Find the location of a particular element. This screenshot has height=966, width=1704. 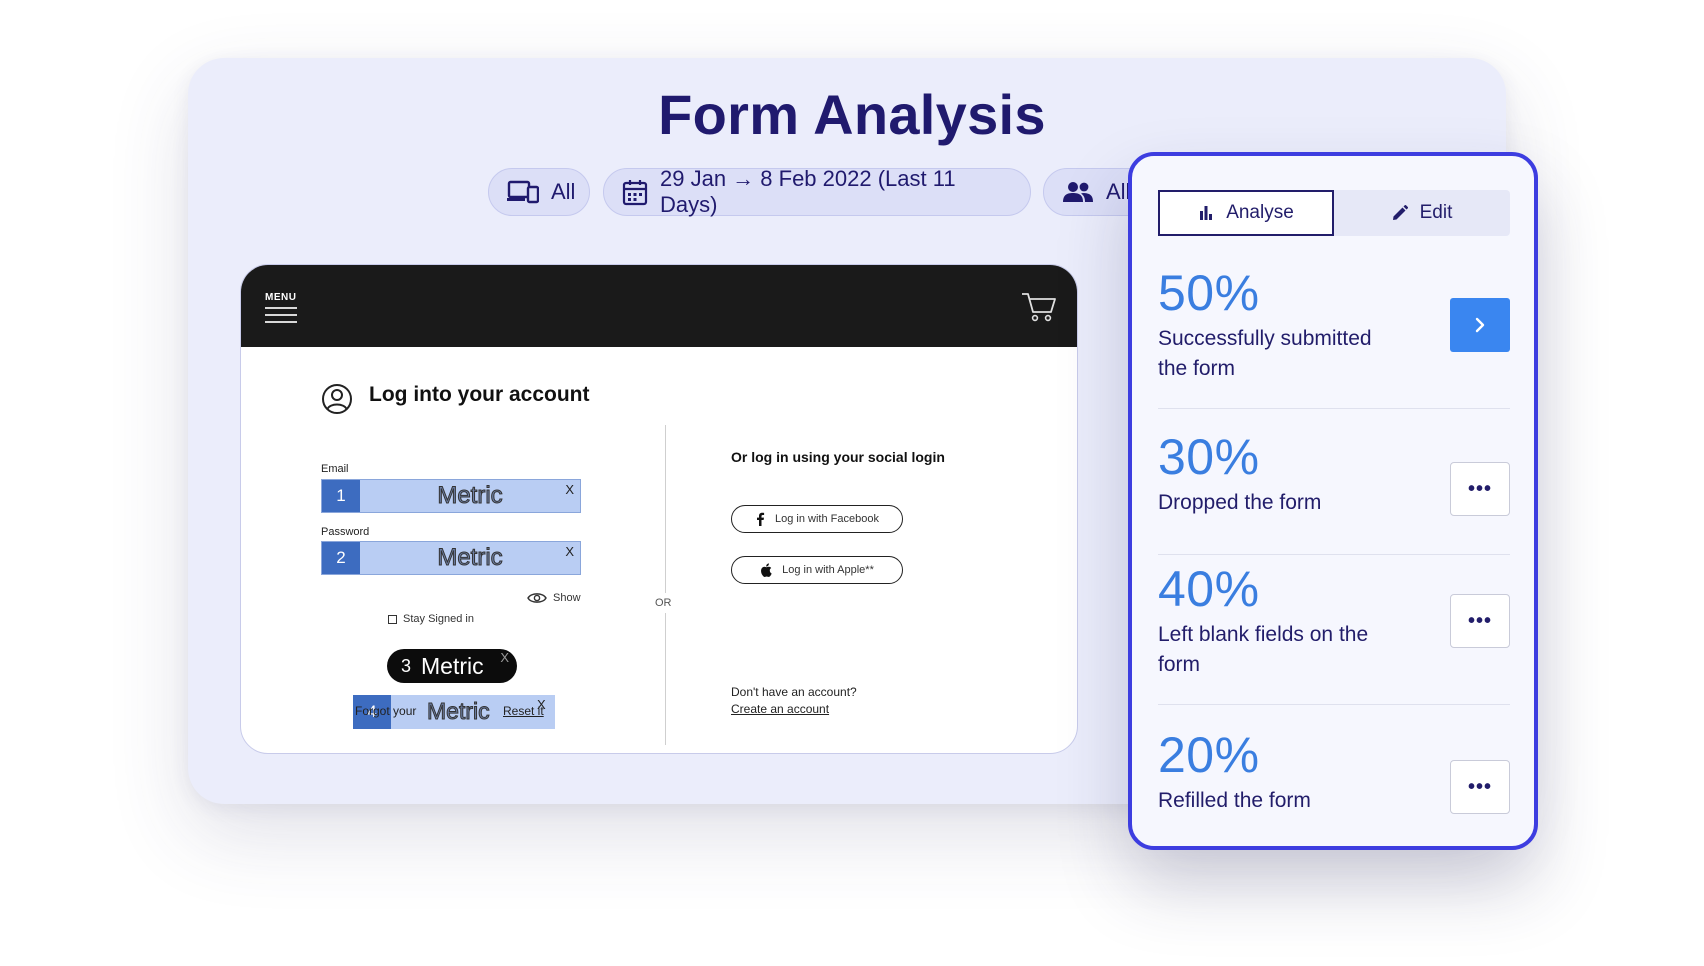

stat-label: Dropped the form is located at coordinates (1240, 502).